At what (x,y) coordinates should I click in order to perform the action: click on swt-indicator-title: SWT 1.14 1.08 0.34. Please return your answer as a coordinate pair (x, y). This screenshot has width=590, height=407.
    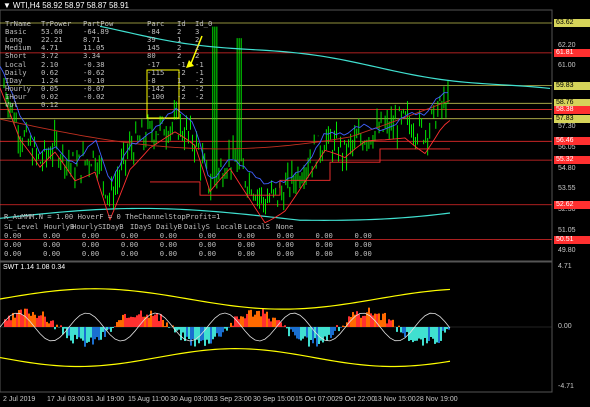
    Looking at the image, I should click on (34, 267).